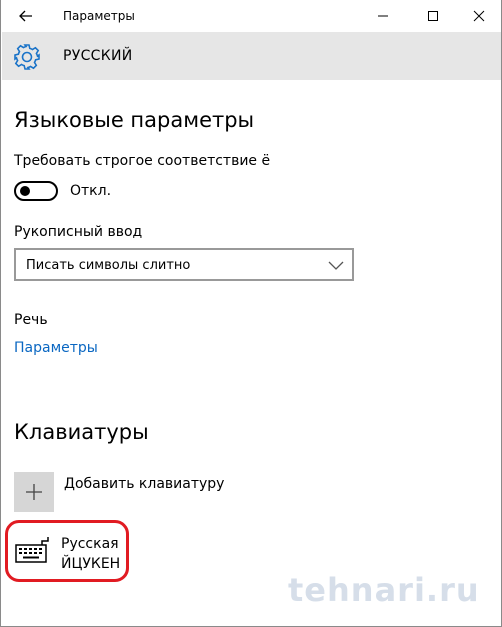 The width and height of the screenshot is (502, 627). I want to click on annotation-highlight, so click(67, 551).